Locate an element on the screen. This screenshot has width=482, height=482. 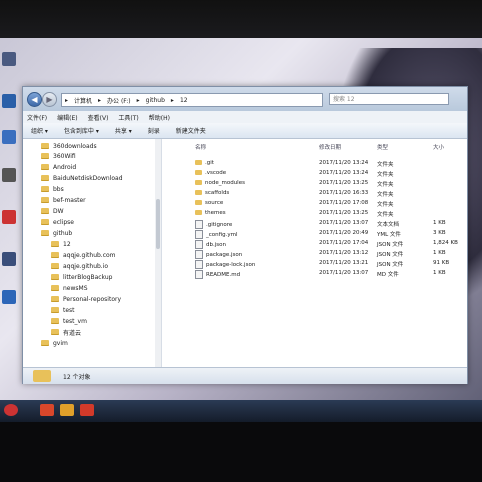
column-header-name: 名称 is located at coordinates (200, 148).